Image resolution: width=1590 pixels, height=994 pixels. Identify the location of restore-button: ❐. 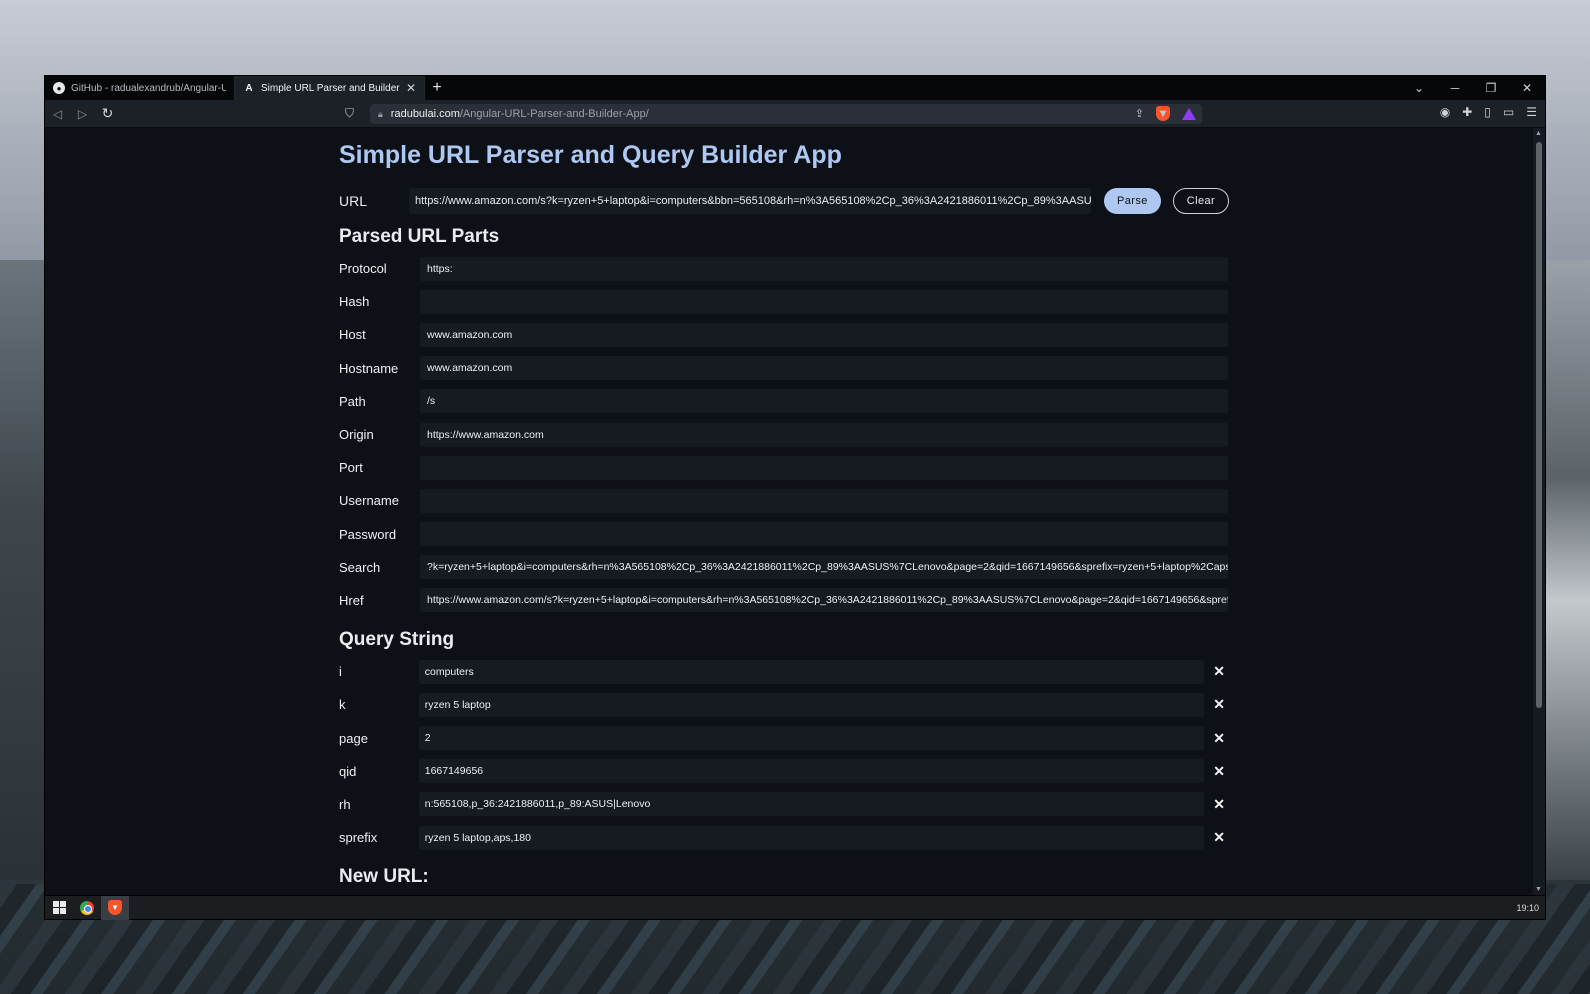
(1491, 88).